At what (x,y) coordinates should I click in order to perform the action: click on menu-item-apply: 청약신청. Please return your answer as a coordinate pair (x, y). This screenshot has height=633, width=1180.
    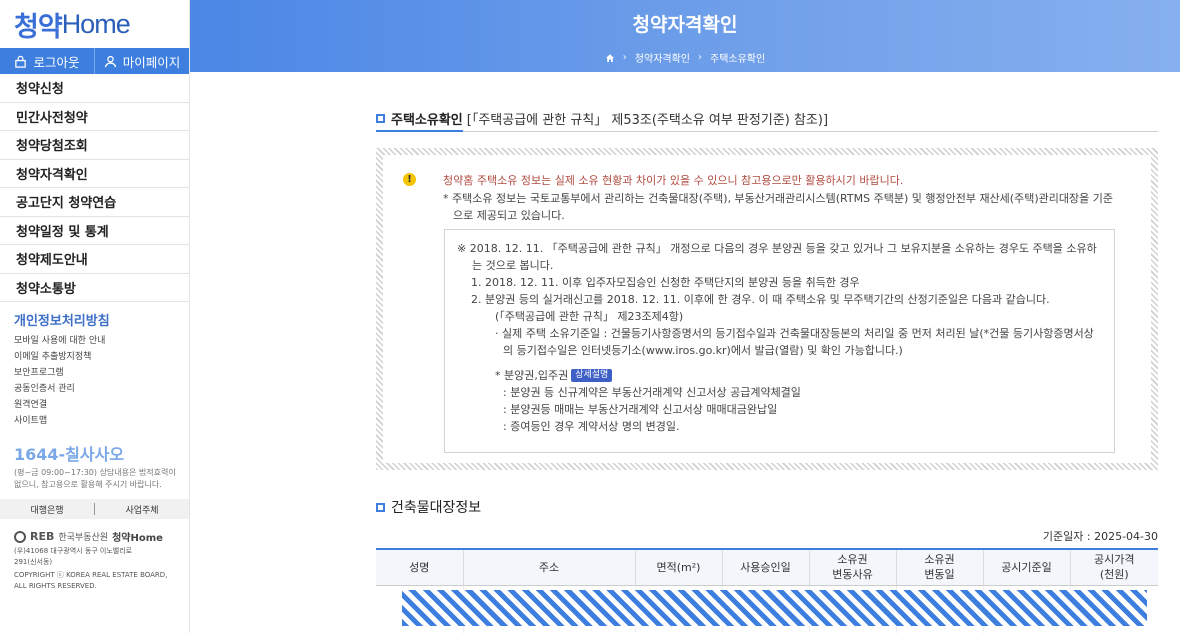
    Looking at the image, I should click on (94, 88).